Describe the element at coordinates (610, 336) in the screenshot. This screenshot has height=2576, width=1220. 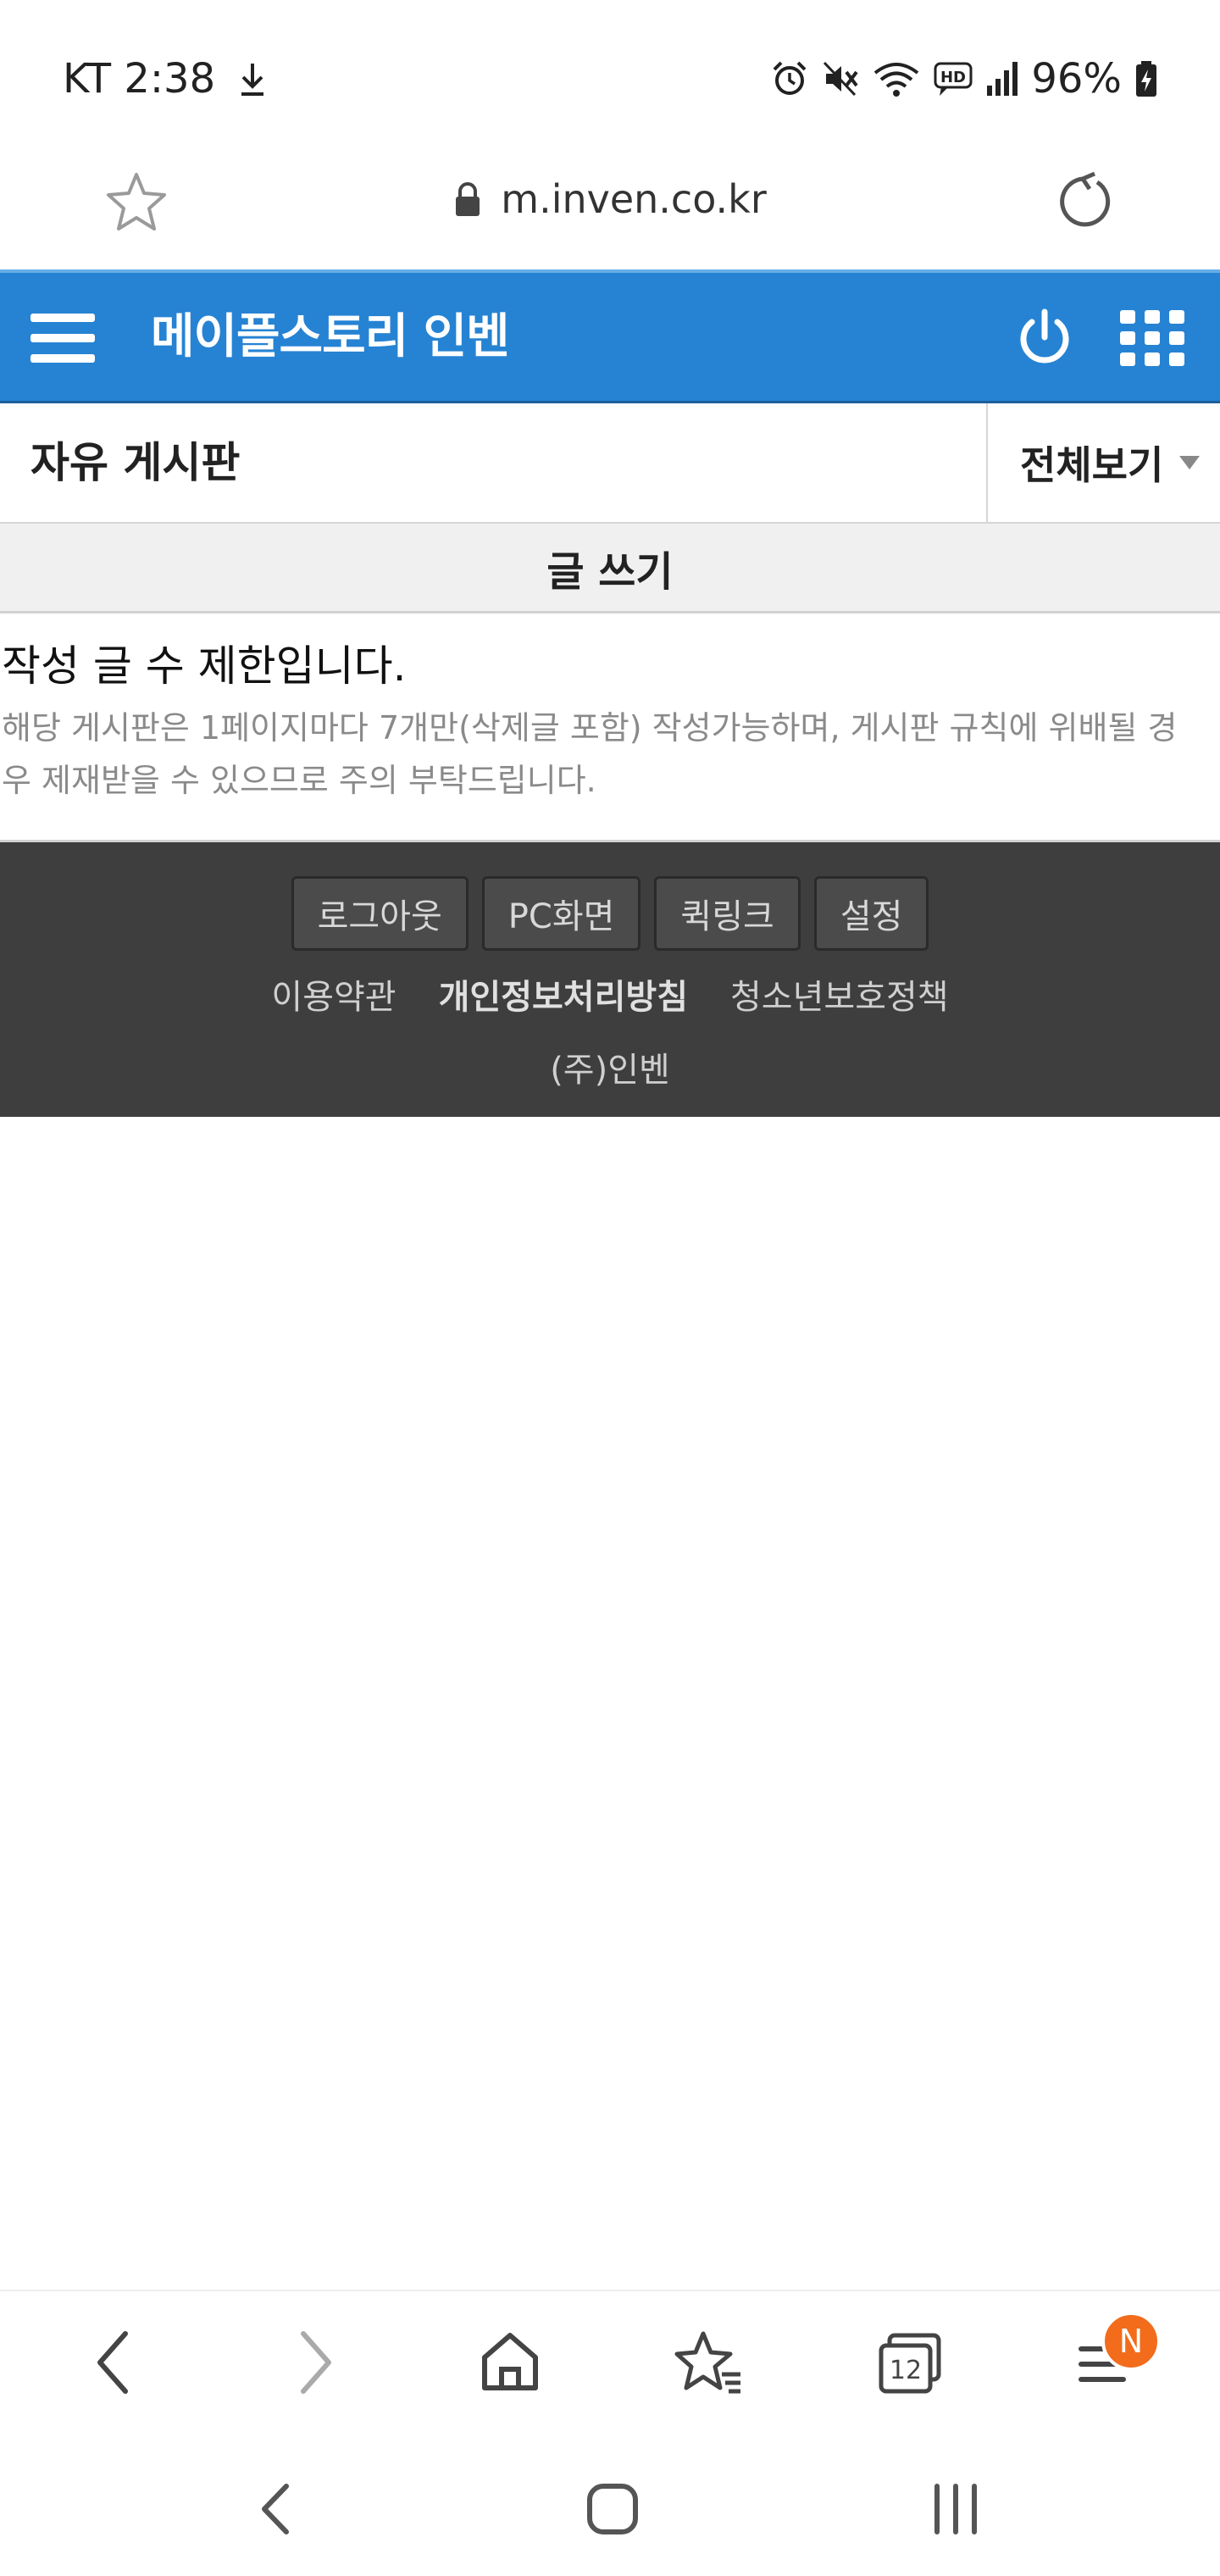
I see `site-header: 메이플스토리 인벤` at that location.